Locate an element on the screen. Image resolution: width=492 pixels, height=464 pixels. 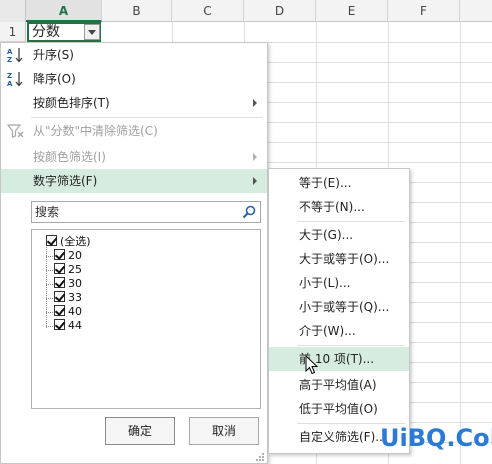
column-header-e: E is located at coordinates (352, 11).